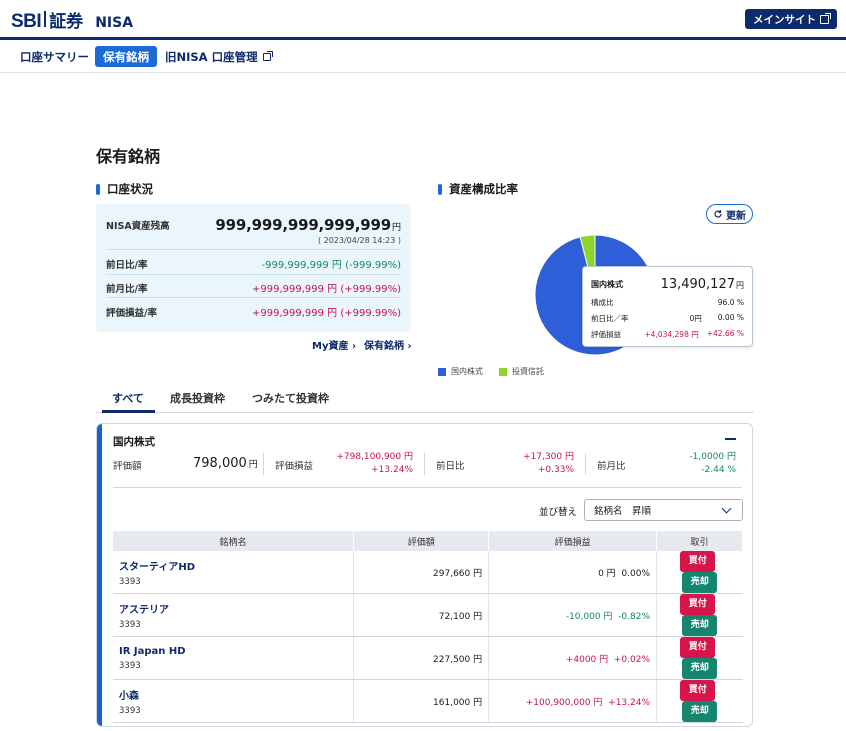 The width and height of the screenshot is (846, 731). I want to click on month-change-row: 前月比/率 +999,999,999 円 (+999.99%), so click(253, 288).